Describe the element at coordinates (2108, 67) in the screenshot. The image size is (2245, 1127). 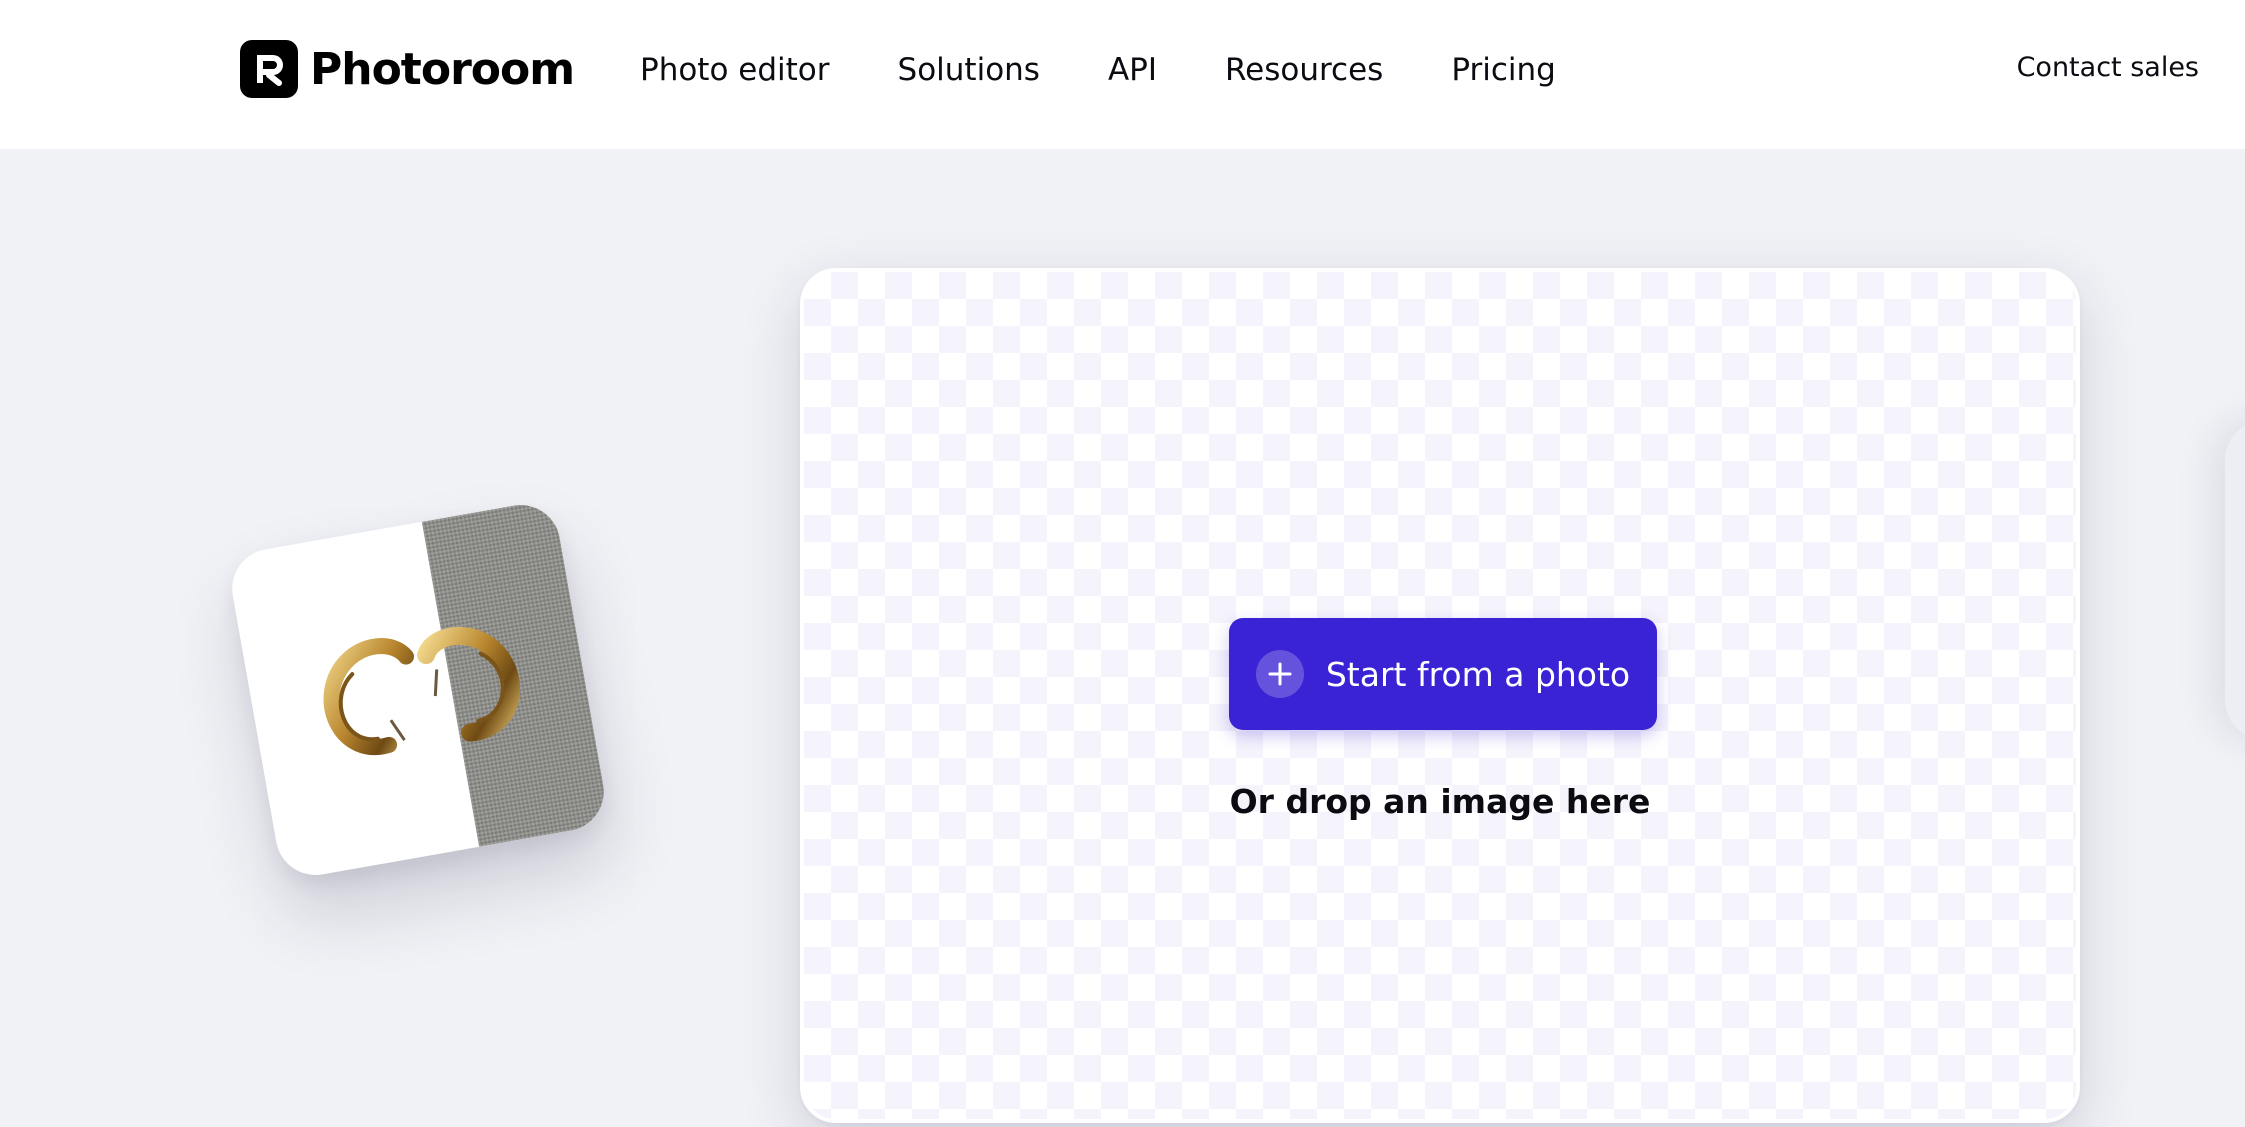
I see `contact-sales-link: Contact sales` at that location.